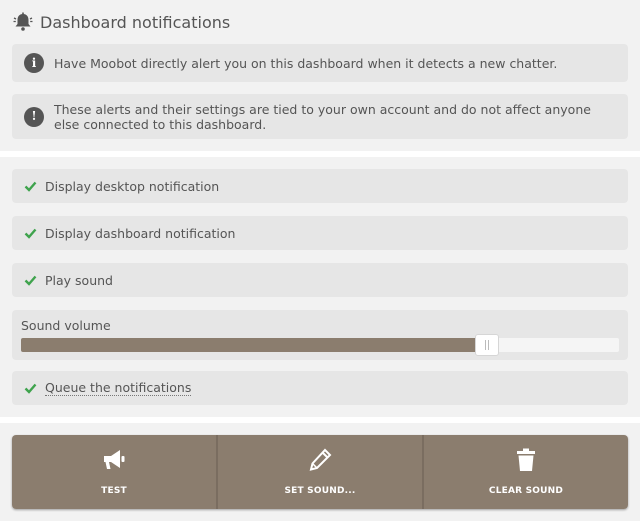 This screenshot has height=521, width=640. Describe the element at coordinates (254, 345) in the screenshot. I see `sound-volume-fill` at that location.